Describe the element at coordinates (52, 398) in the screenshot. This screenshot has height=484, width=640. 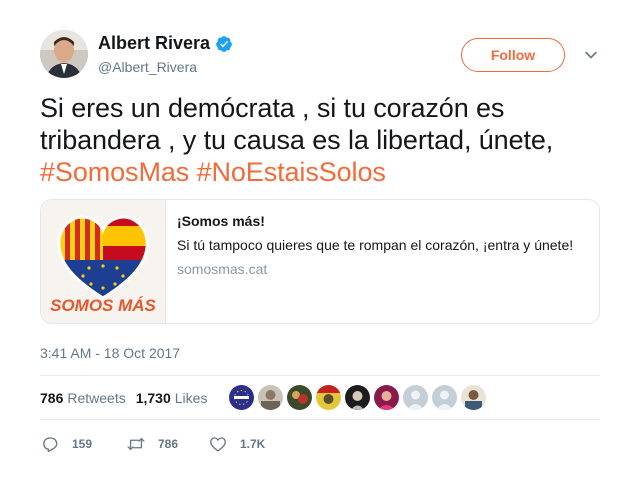
I see `retweets-count: 786` at that location.